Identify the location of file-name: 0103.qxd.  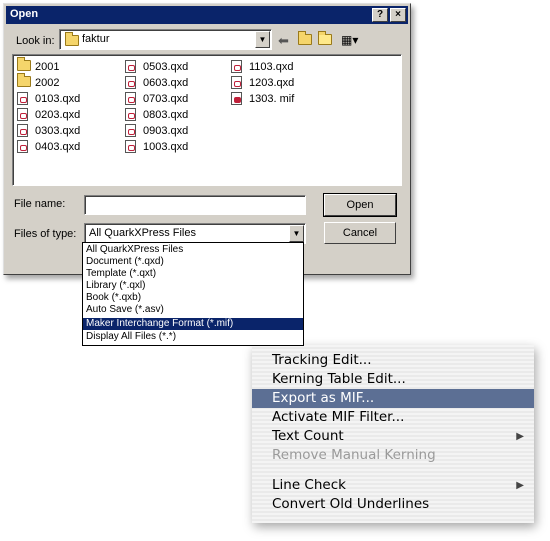
(58, 99).